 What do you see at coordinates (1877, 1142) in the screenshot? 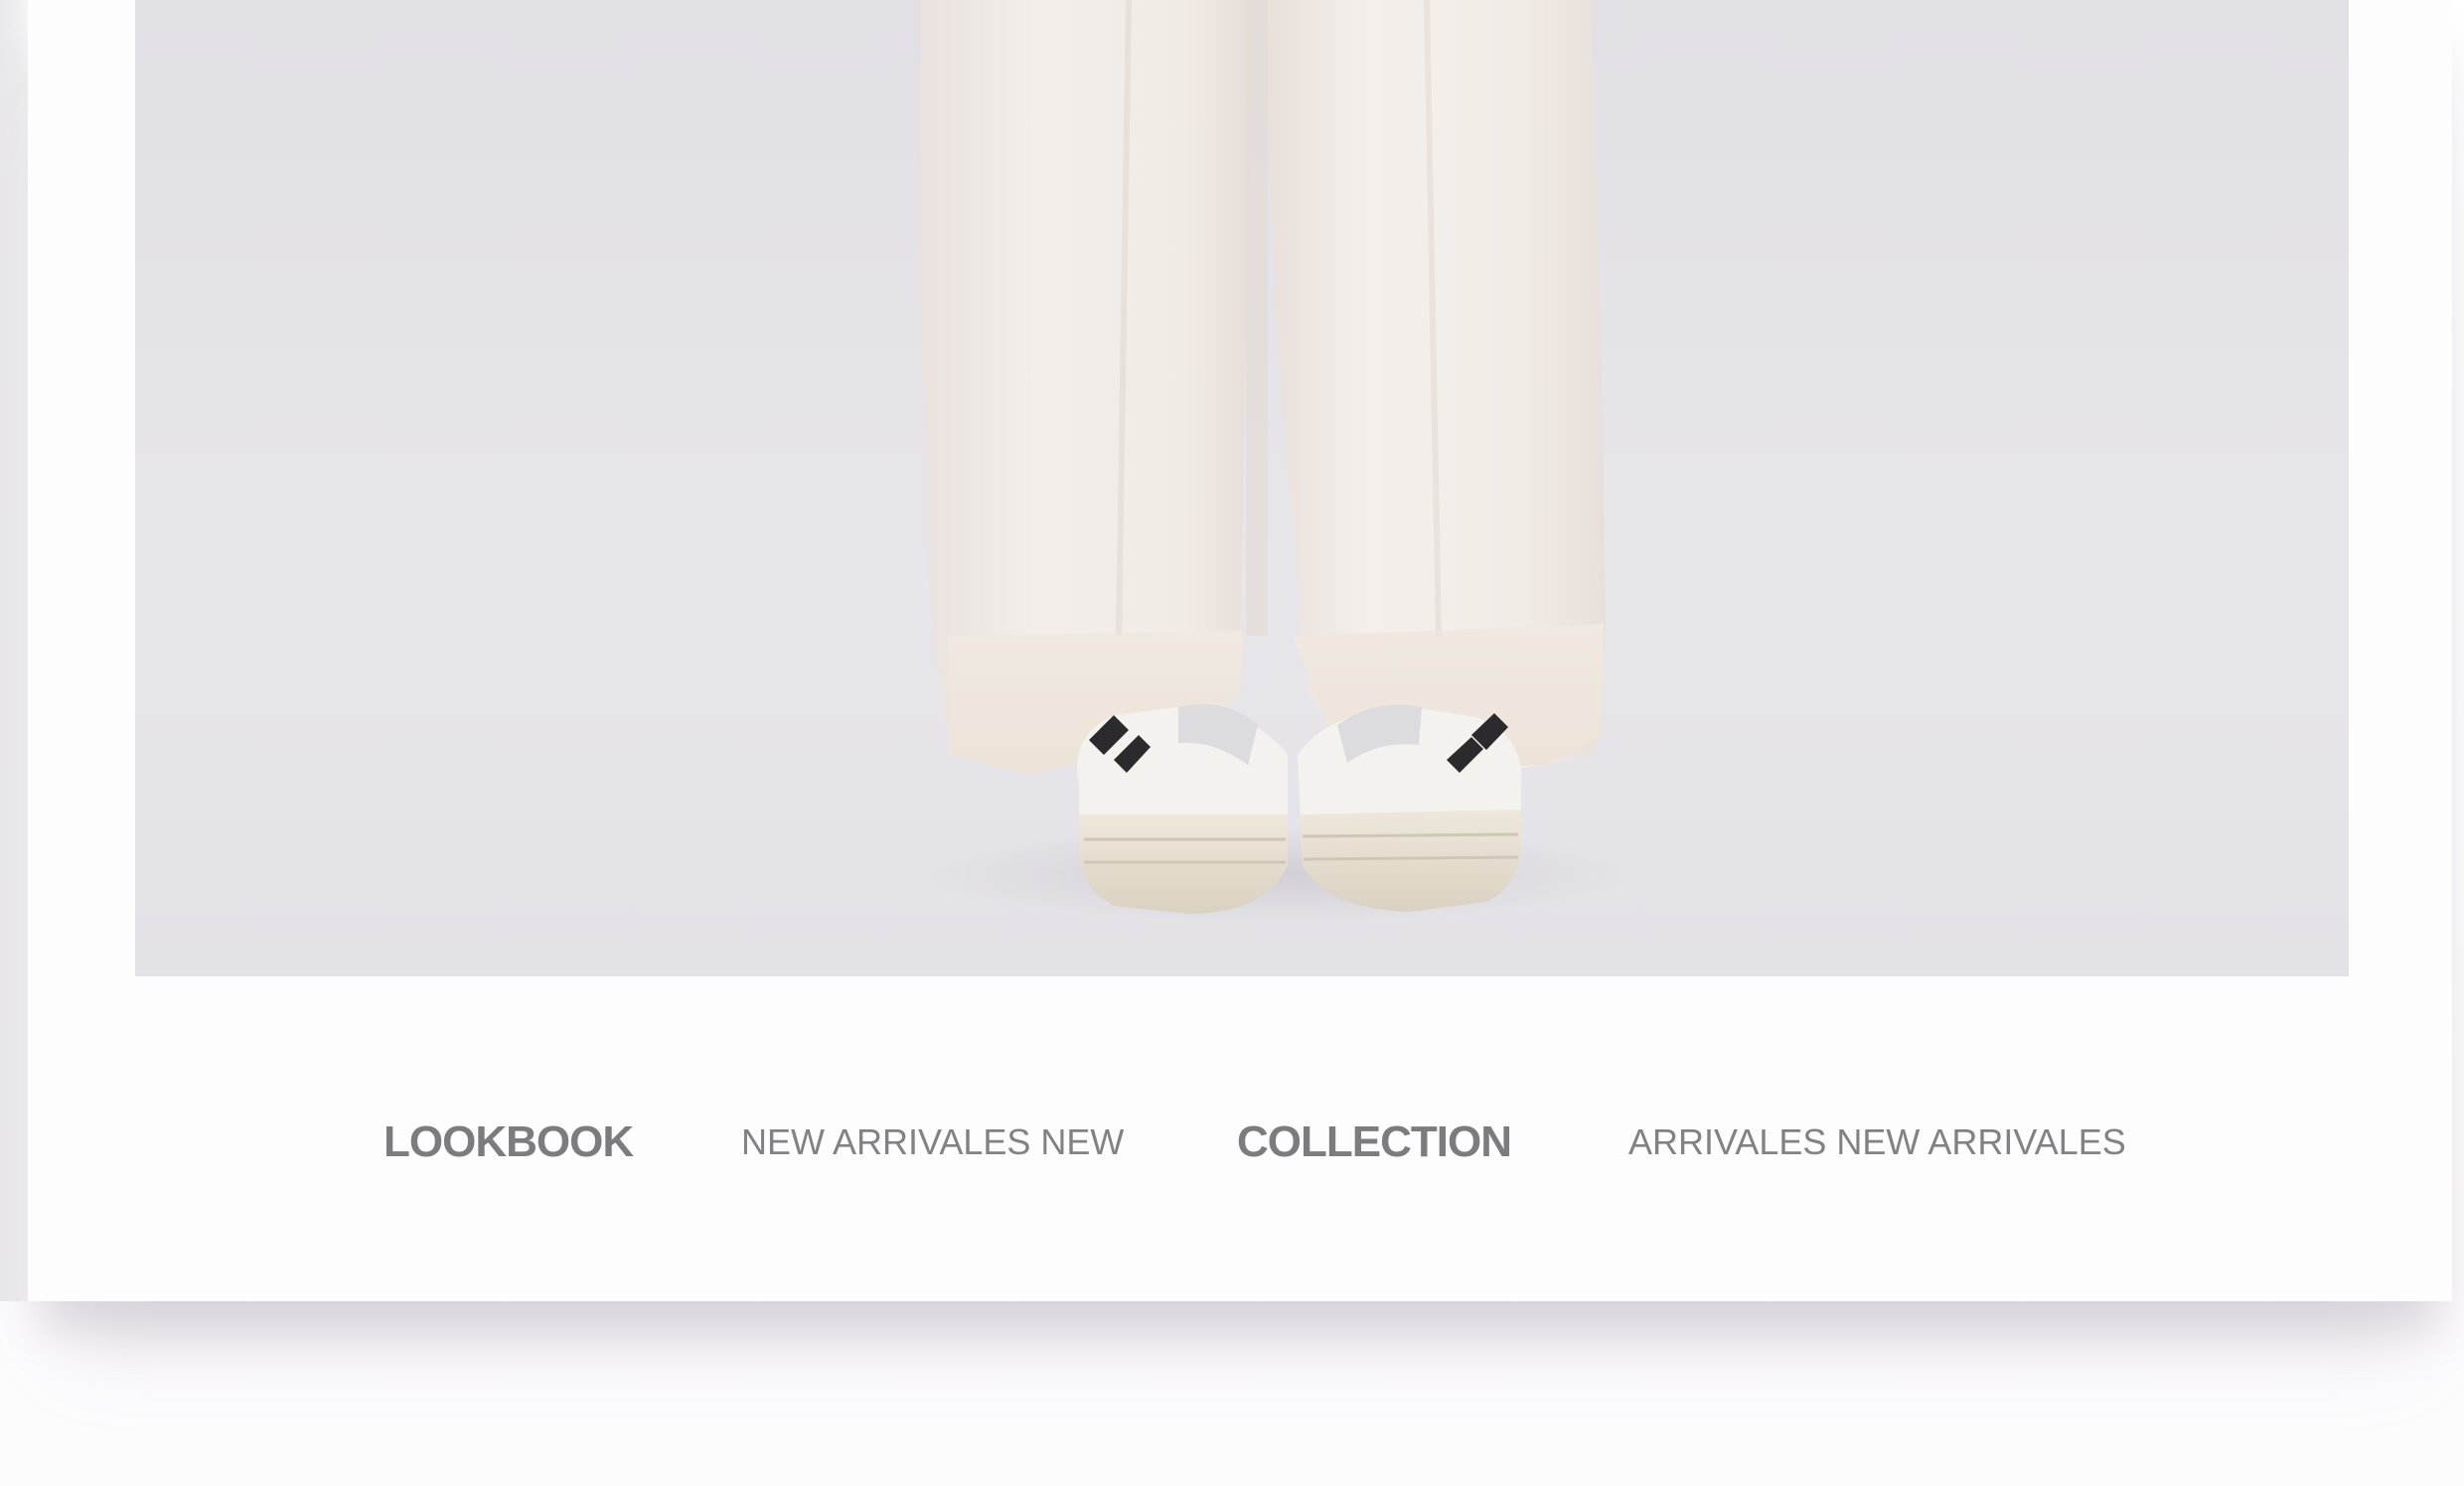
I see `nav-link-arrivales: ARRIVALES NEW ARRIVALES` at bounding box center [1877, 1142].